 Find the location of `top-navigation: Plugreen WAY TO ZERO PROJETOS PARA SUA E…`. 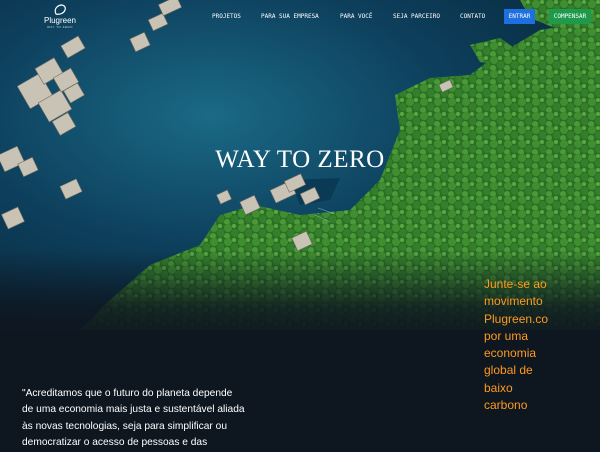

top-navigation: Plugreen WAY TO ZERO PROJETOS PARA SUA E… is located at coordinates (300, 18).